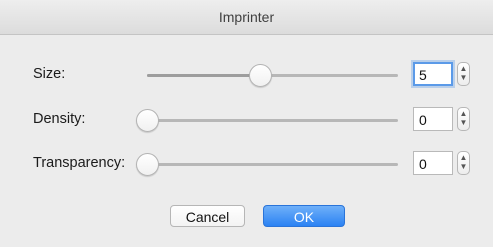 The width and height of the screenshot is (493, 247). Describe the element at coordinates (203, 75) in the screenshot. I see `size-slider-fill` at that location.